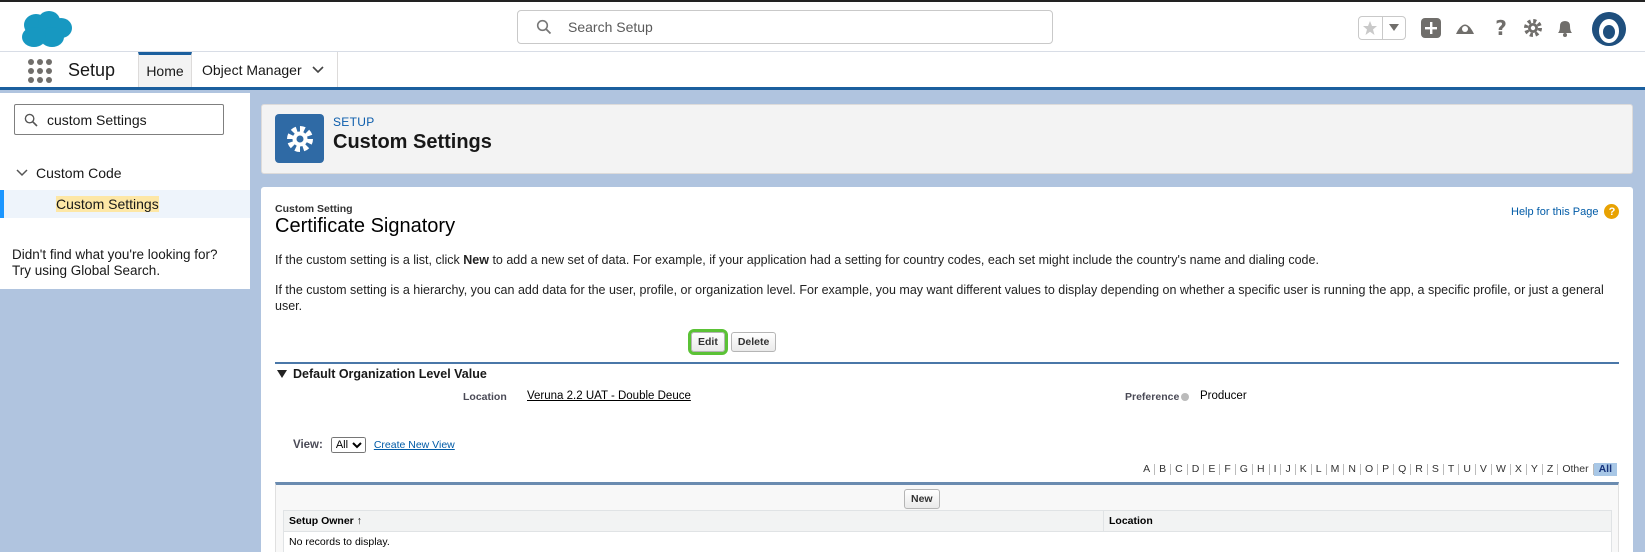 This screenshot has height=552, width=1645. I want to click on page-header-kicker: SETUP, so click(354, 122).